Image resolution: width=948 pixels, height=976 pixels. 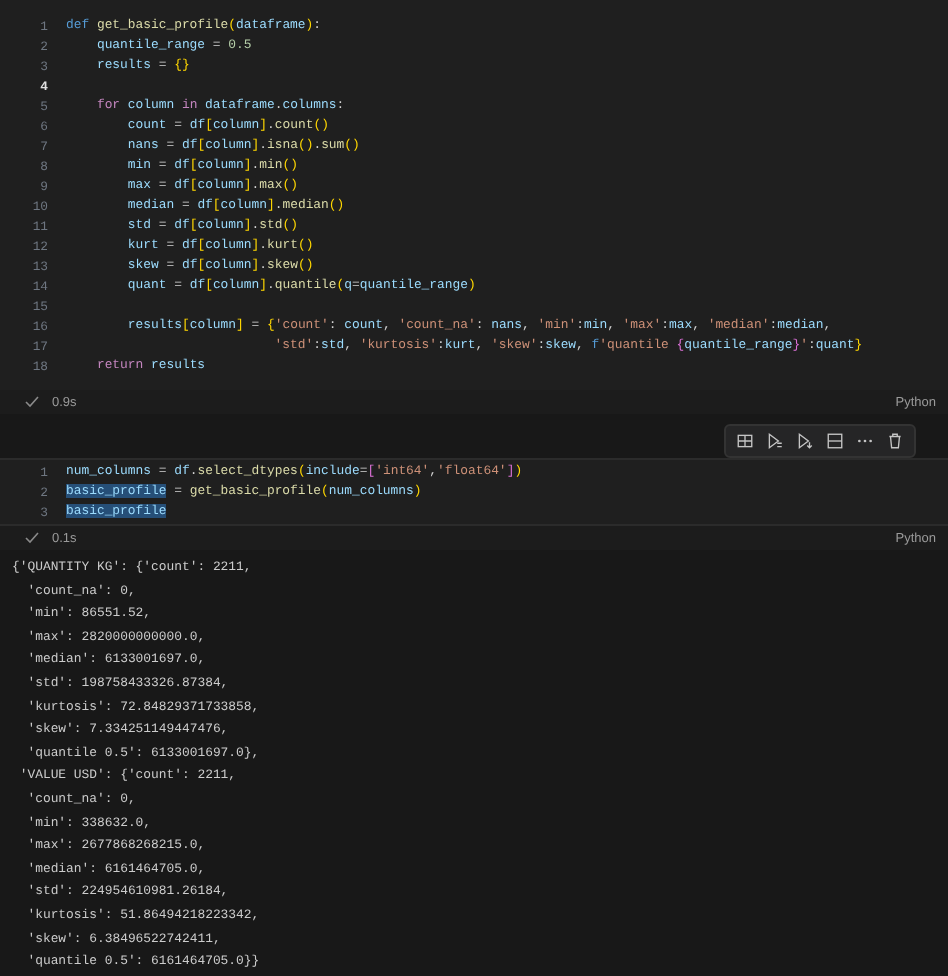 What do you see at coordinates (895, 441) in the screenshot?
I see `trash-icon` at bounding box center [895, 441].